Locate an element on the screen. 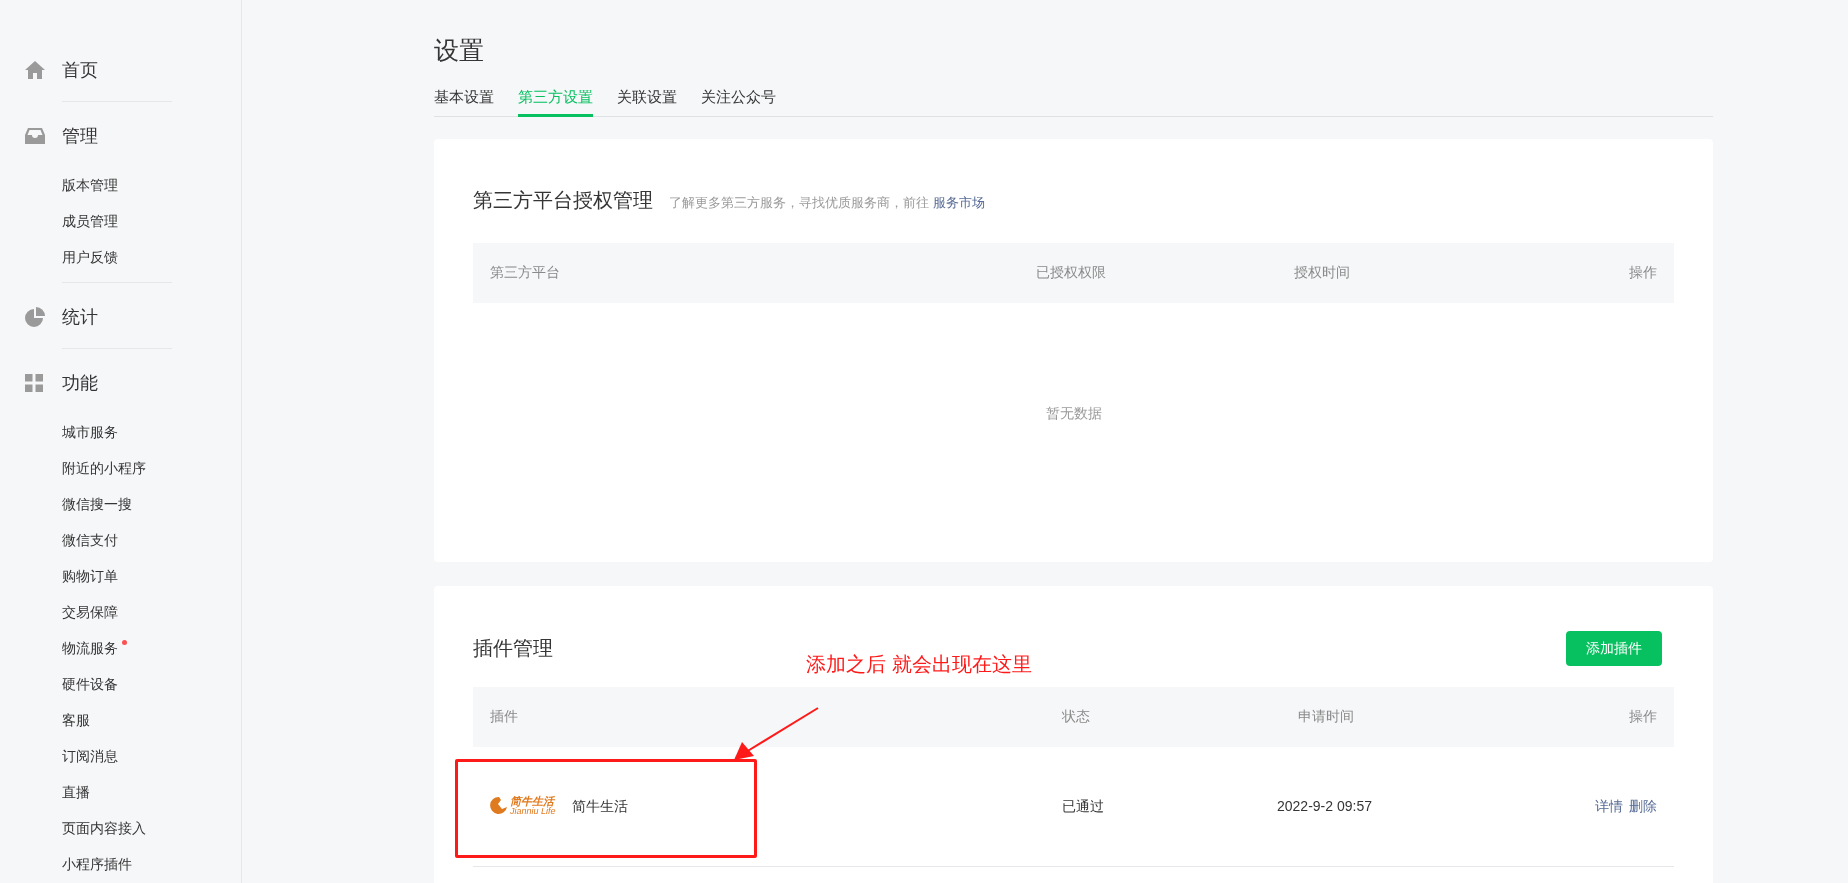 The width and height of the screenshot is (1848, 883). plugin-name: 简牛生活 is located at coordinates (600, 806).